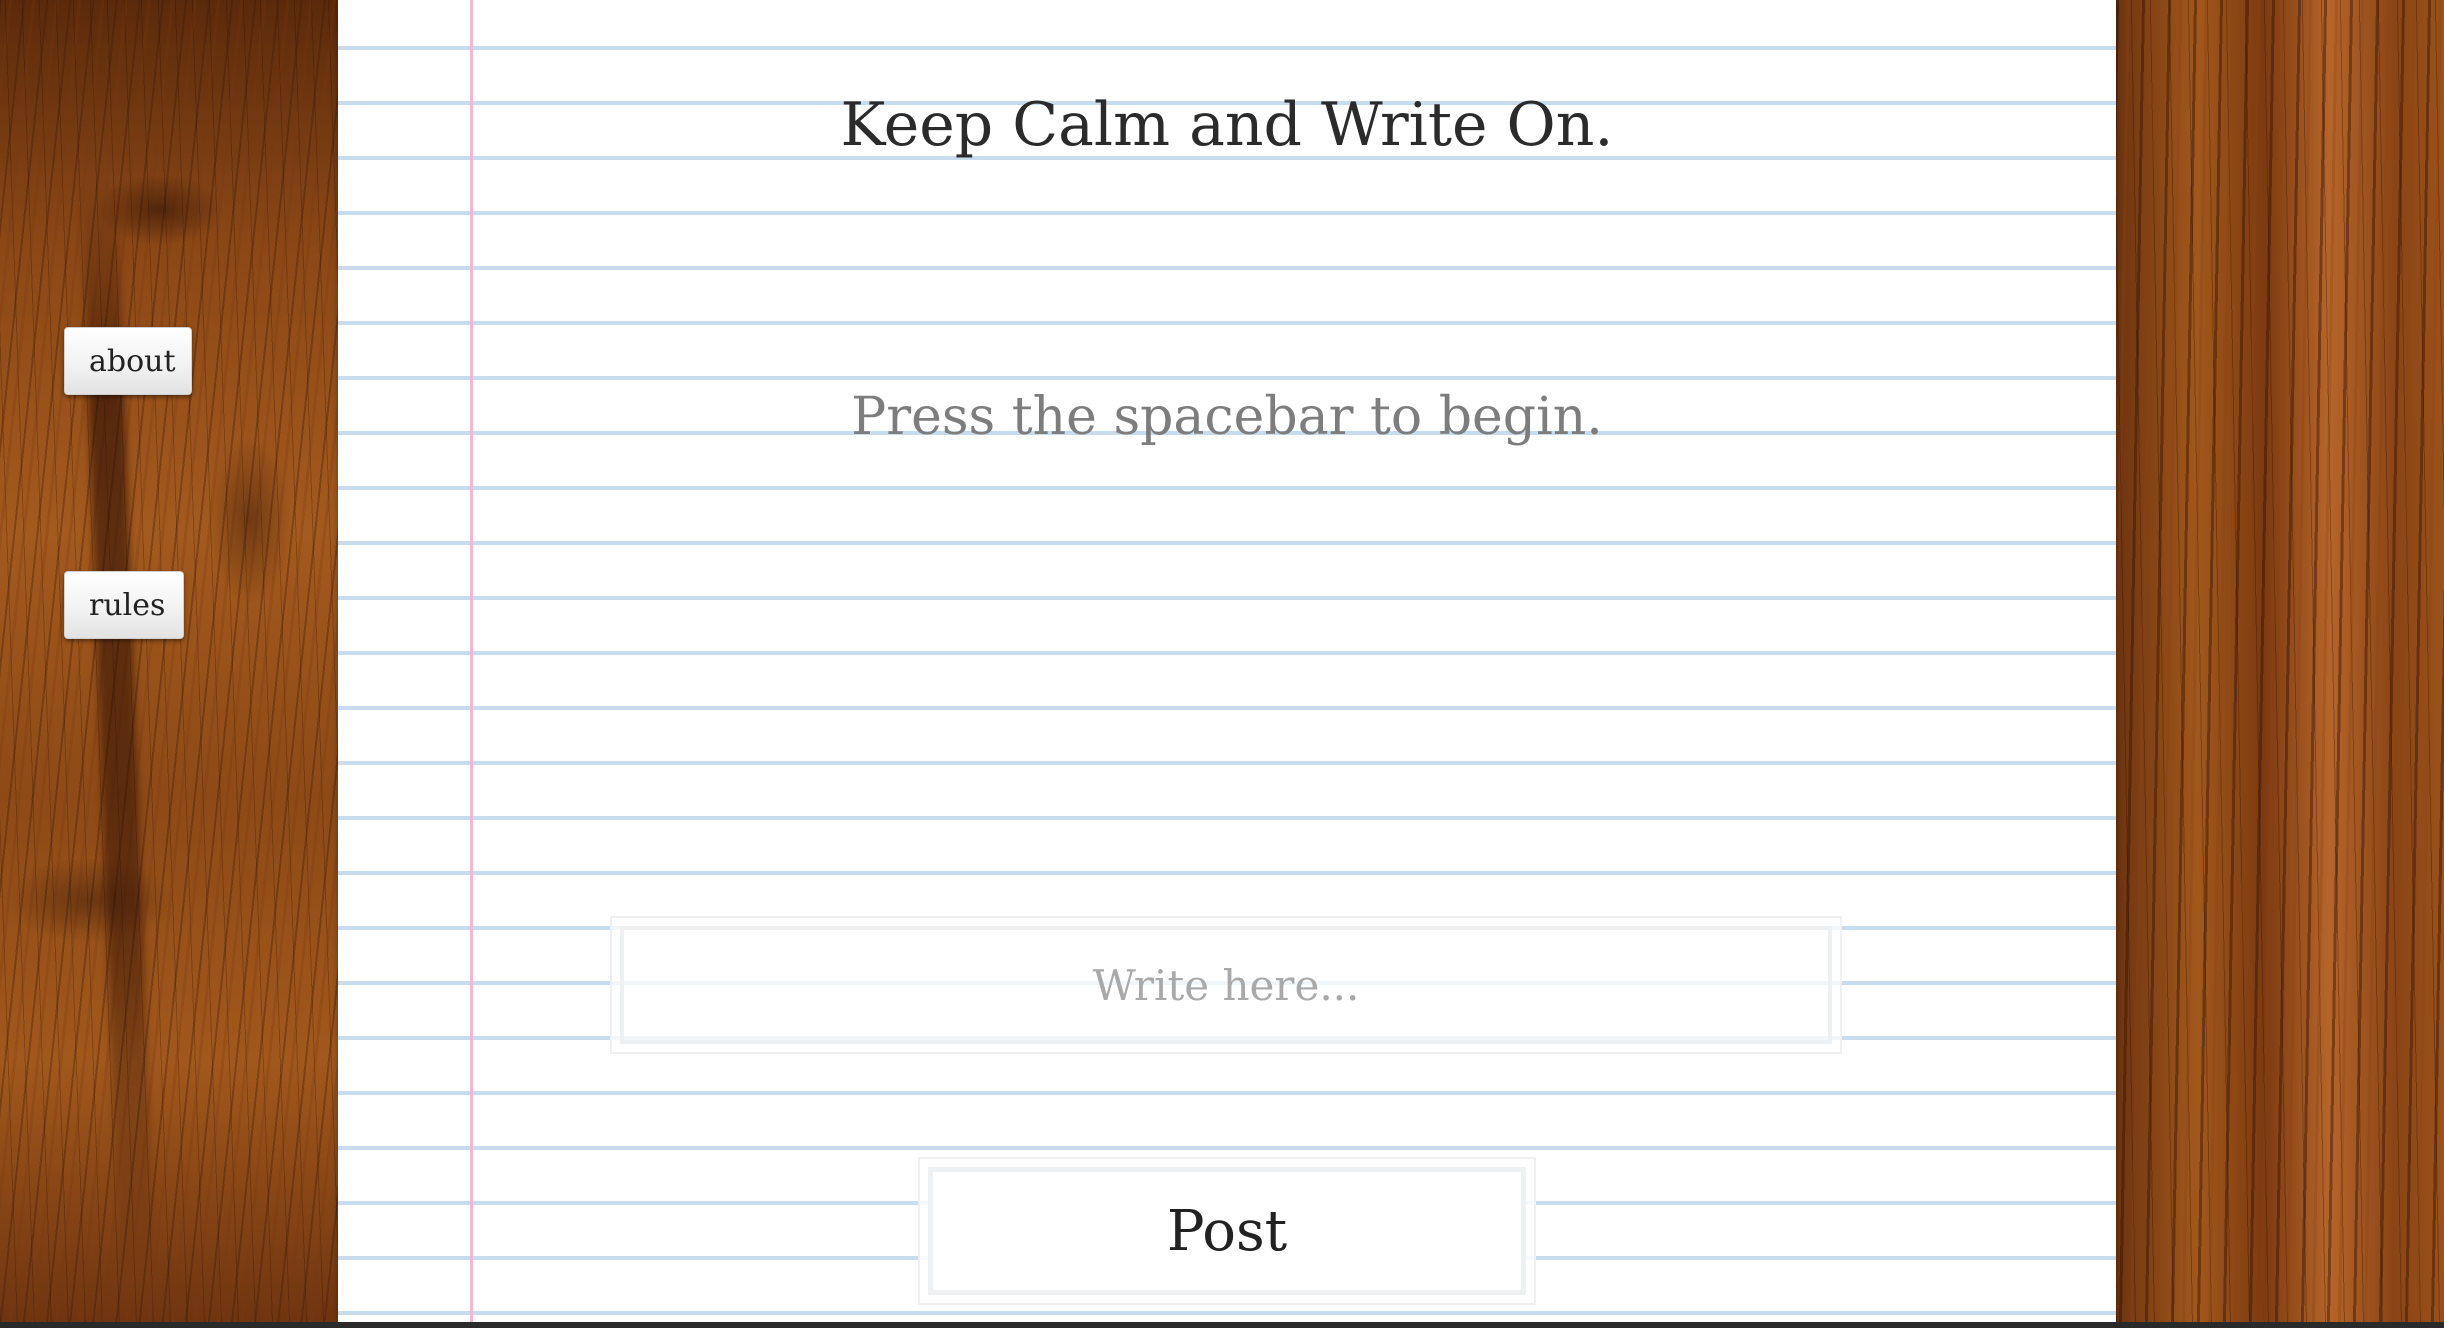 Image resolution: width=2444 pixels, height=1328 pixels. Describe the element at coordinates (2280, 664) in the screenshot. I see `wood-background-right` at that location.